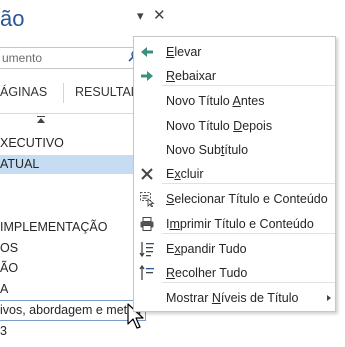 The width and height of the screenshot is (345, 347). What do you see at coordinates (147, 199) in the screenshot?
I see `select-heading-icon` at bounding box center [147, 199].